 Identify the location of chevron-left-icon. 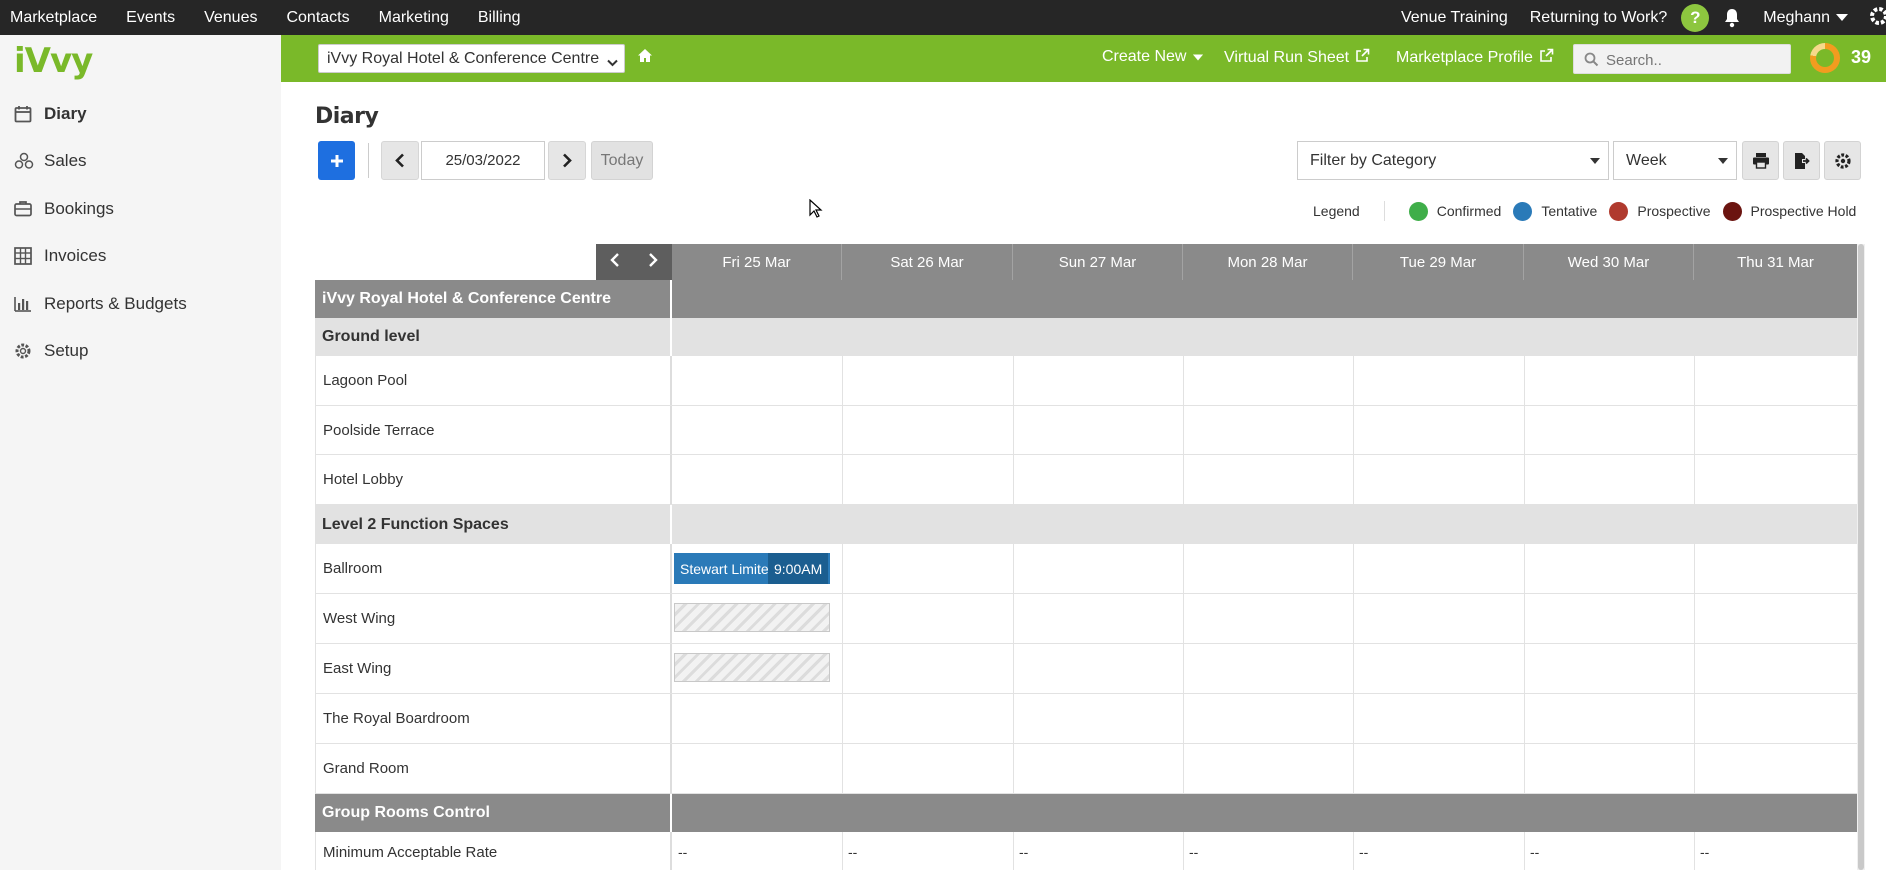
(615, 262).